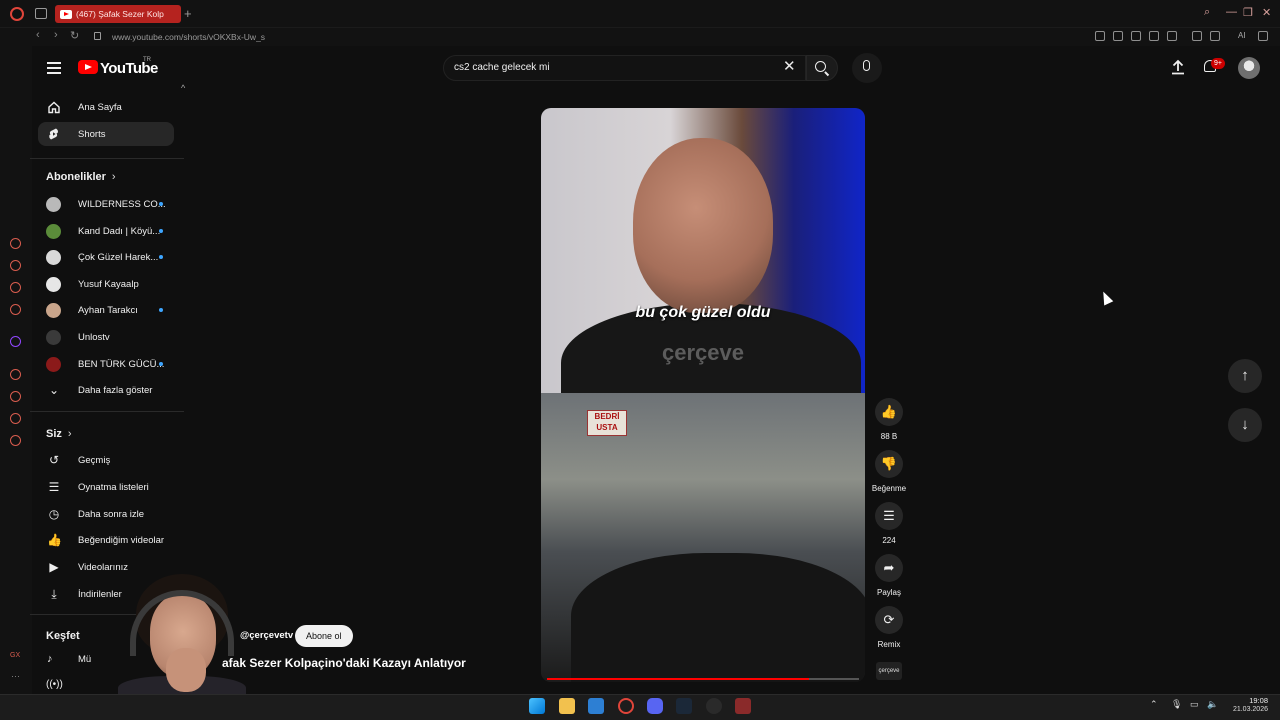 The width and height of the screenshot is (1280, 720). I want to click on video-popout-icon, so click(1154, 36).